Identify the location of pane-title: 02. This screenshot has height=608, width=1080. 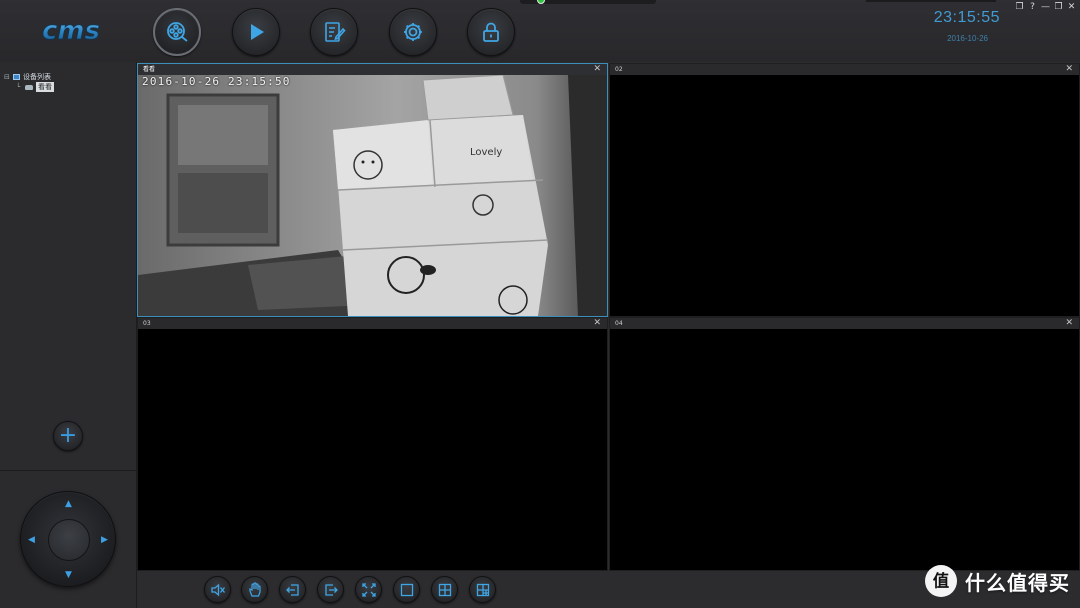
(619, 69).